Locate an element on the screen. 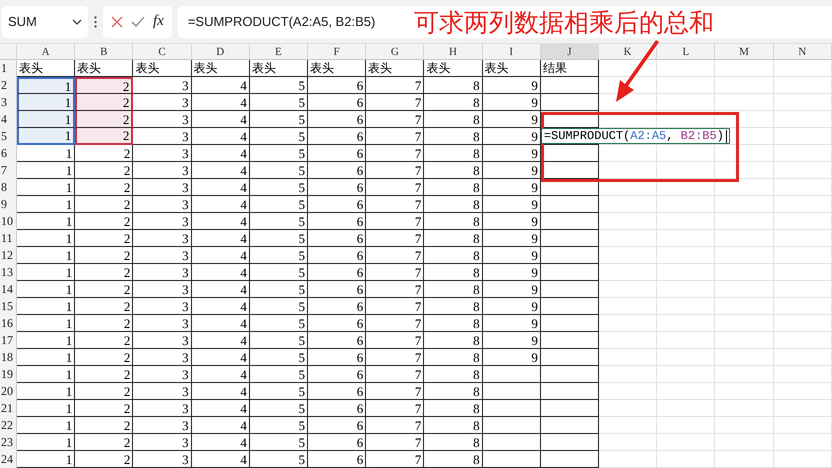 Image resolution: width=832 pixels, height=468 pixels. annotation-text: 可求两列数据相乘后的总和 is located at coordinates (564, 23).